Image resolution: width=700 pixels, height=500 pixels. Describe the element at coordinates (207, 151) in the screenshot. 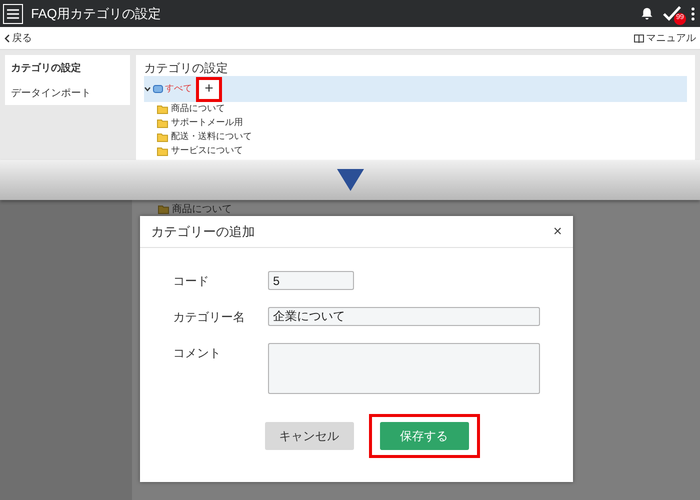

I see `tree-item: サービスについて` at that location.